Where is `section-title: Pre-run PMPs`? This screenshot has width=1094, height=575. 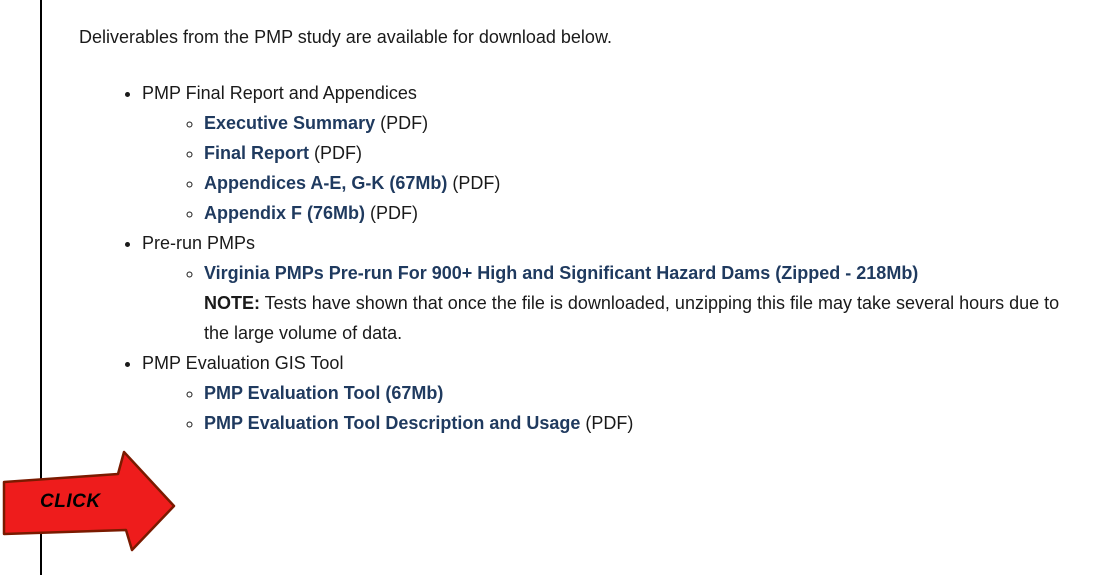 section-title: Pre-run PMPs is located at coordinates (199, 243).